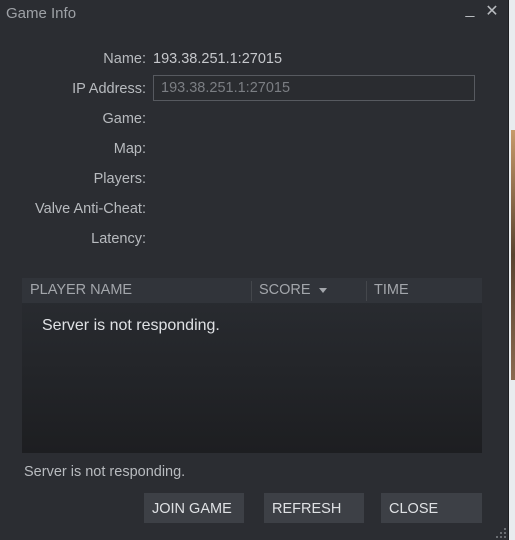 This screenshot has height=540, width=515. I want to click on refresh-button: REFRESH, so click(314, 508).